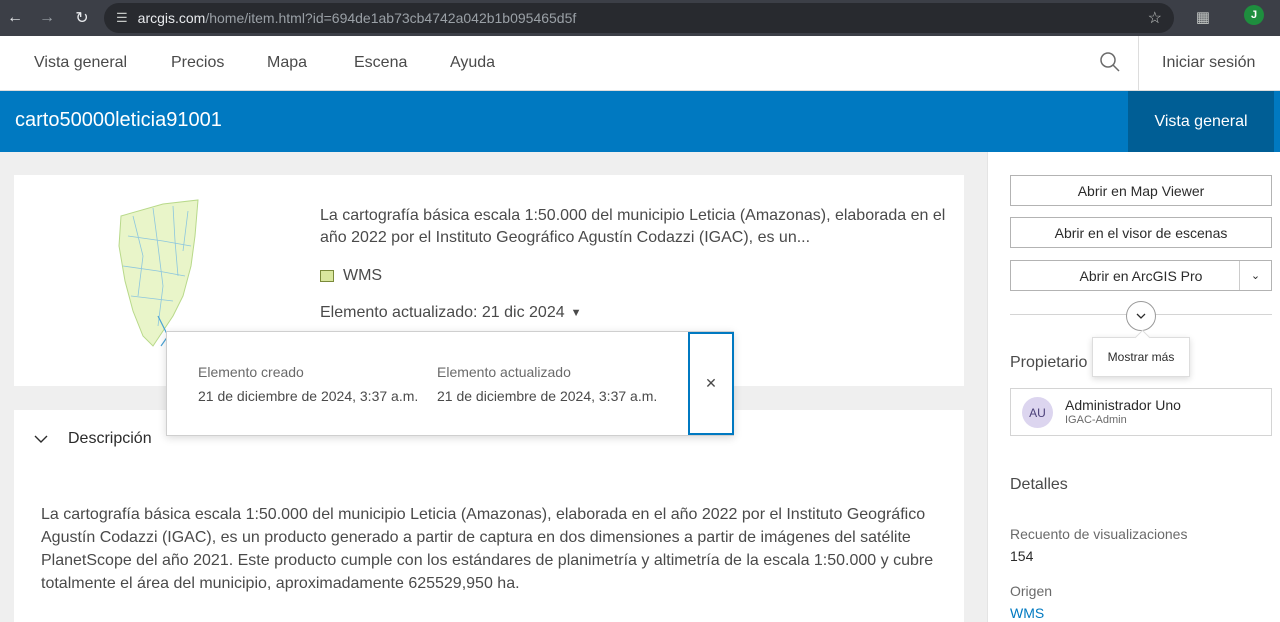 The width and height of the screenshot is (1280, 622). I want to click on open-map-viewer-button: Abrir en Map Viewer, so click(1141, 190).